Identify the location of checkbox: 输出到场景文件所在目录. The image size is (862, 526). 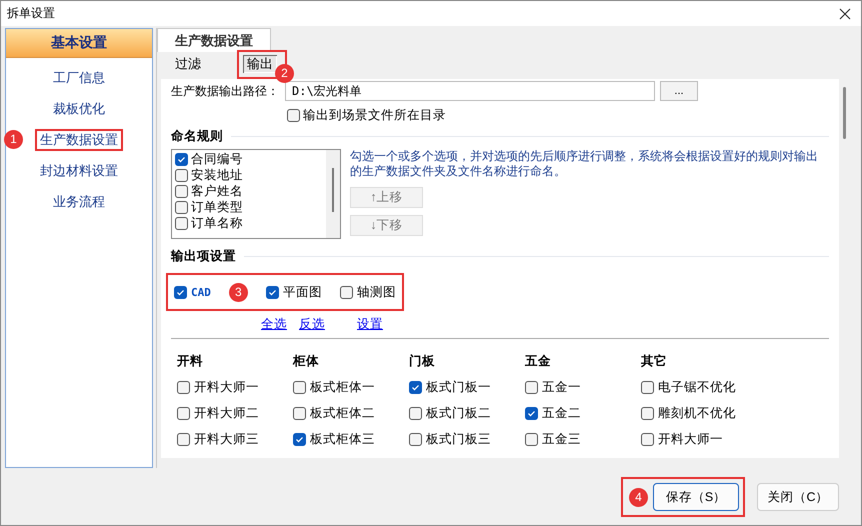
(366, 115).